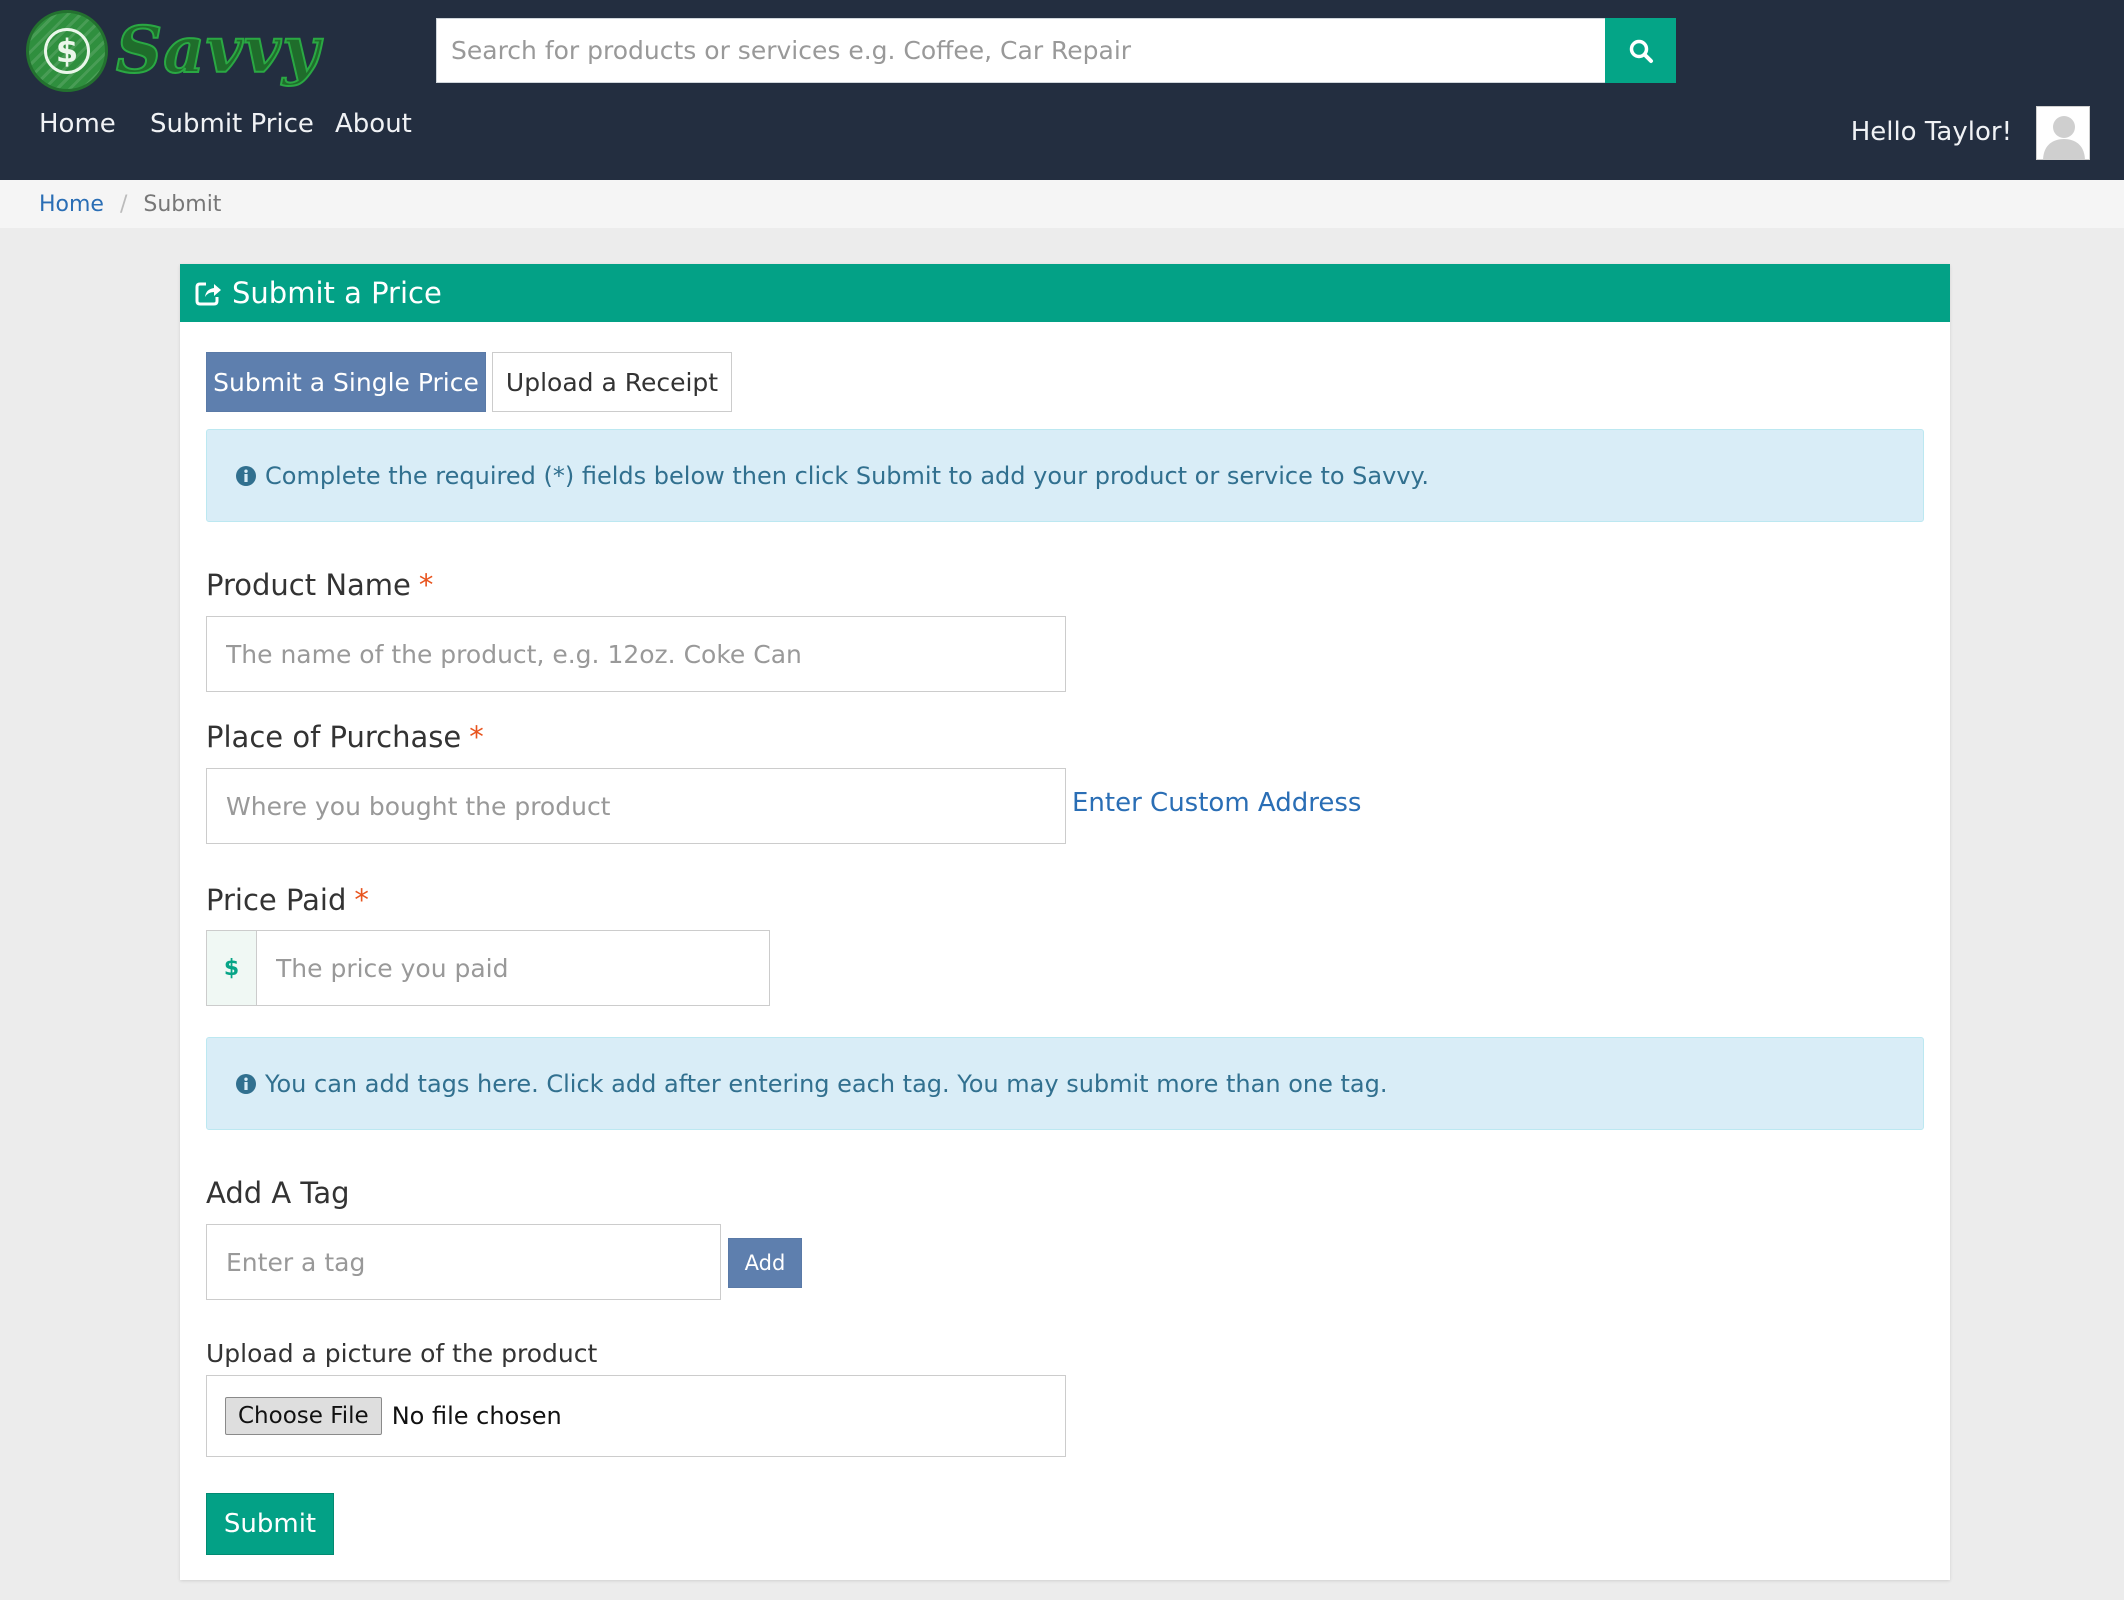  I want to click on card-title: Submit a Price, so click(337, 293).